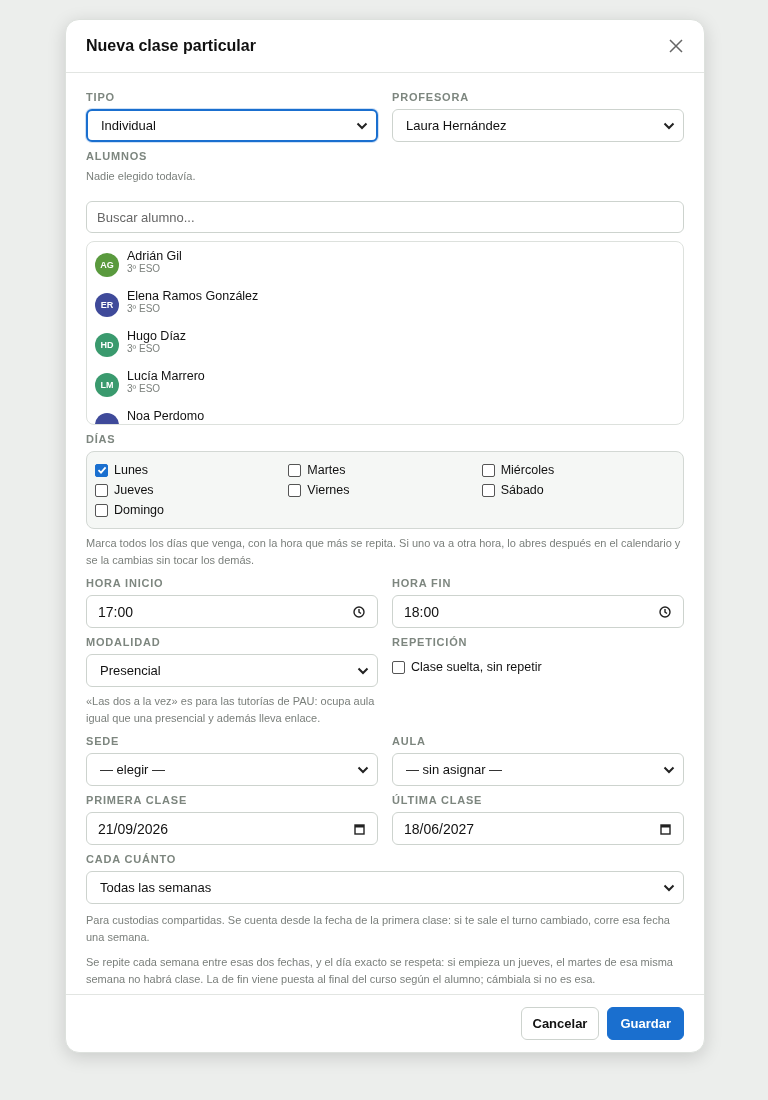 The width and height of the screenshot is (768, 1100). I want to click on field-label: PRIMERA CLASE, so click(137, 800).